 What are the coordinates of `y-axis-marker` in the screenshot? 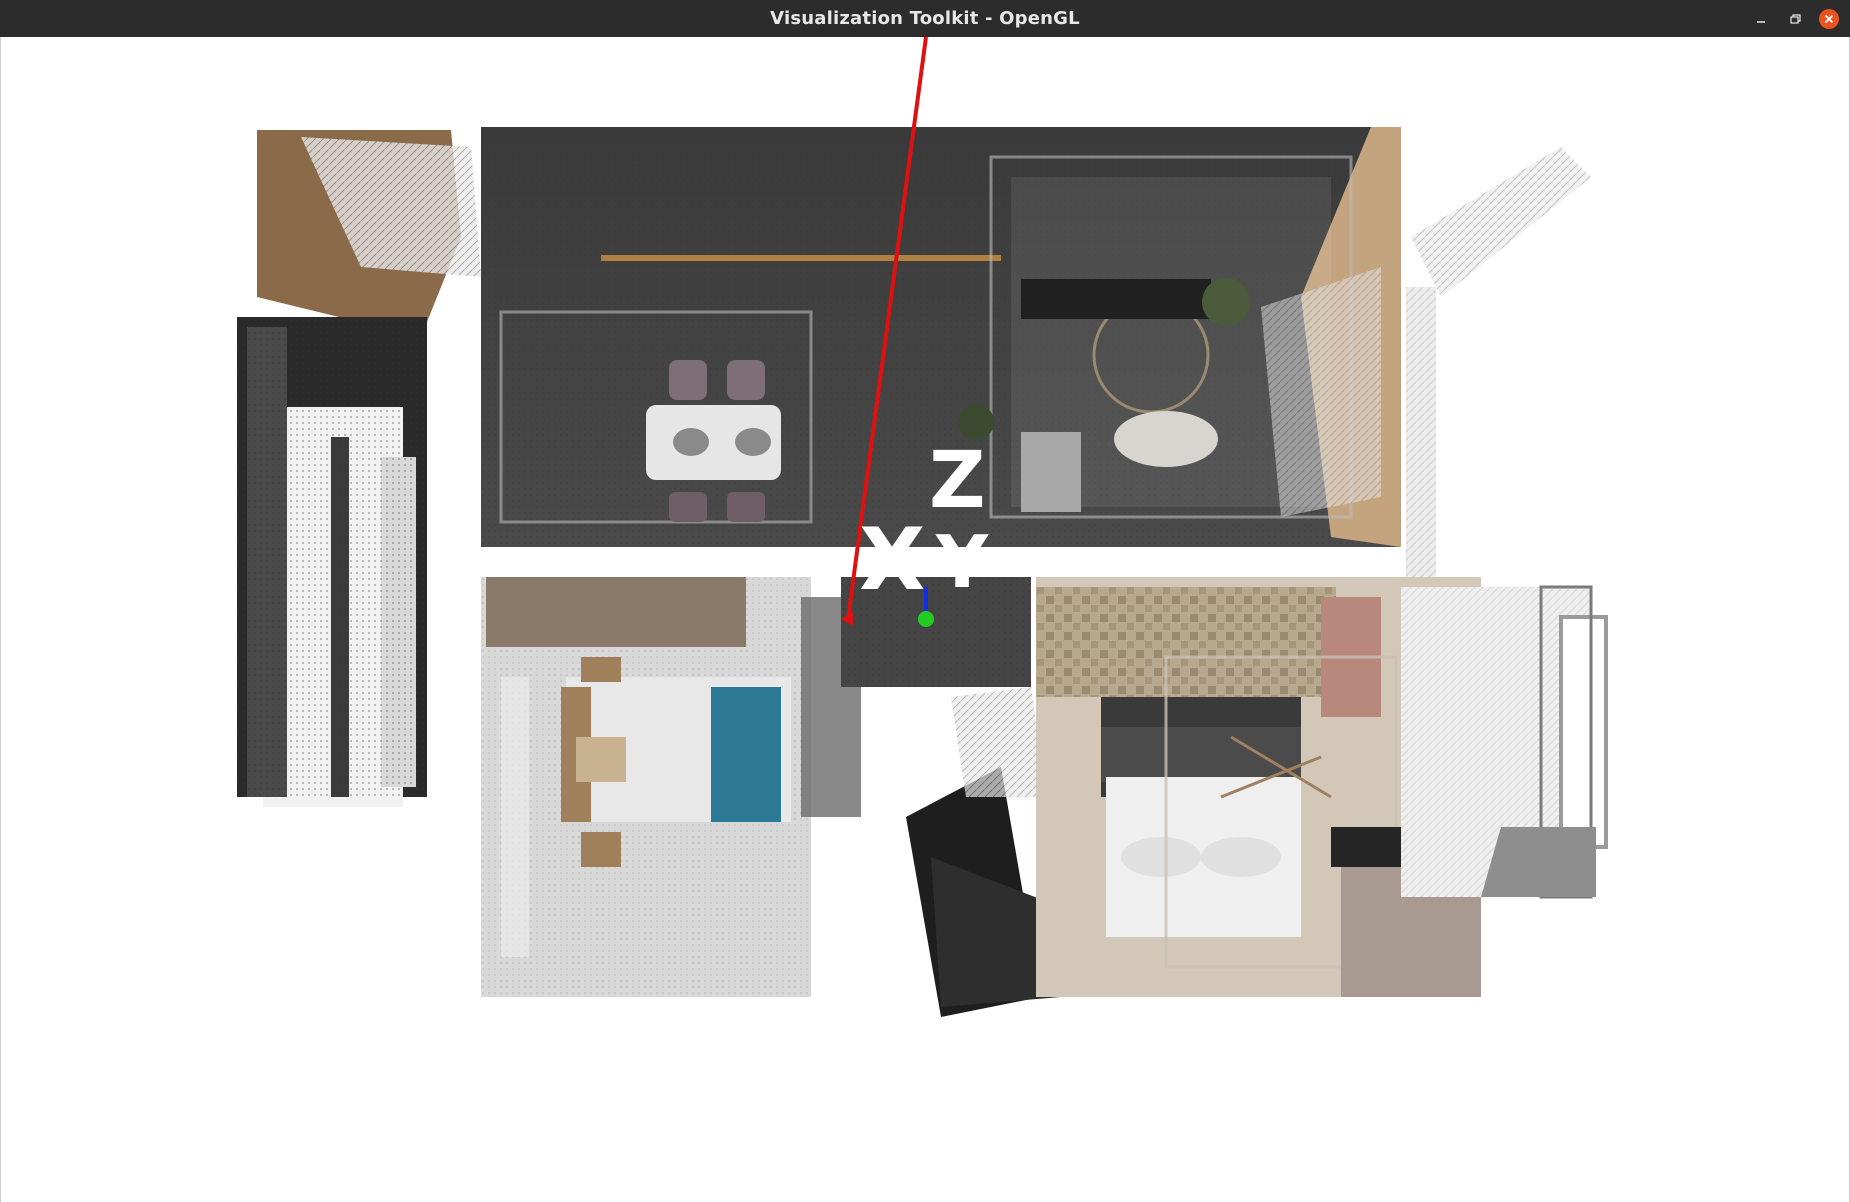 It's located at (926, 619).